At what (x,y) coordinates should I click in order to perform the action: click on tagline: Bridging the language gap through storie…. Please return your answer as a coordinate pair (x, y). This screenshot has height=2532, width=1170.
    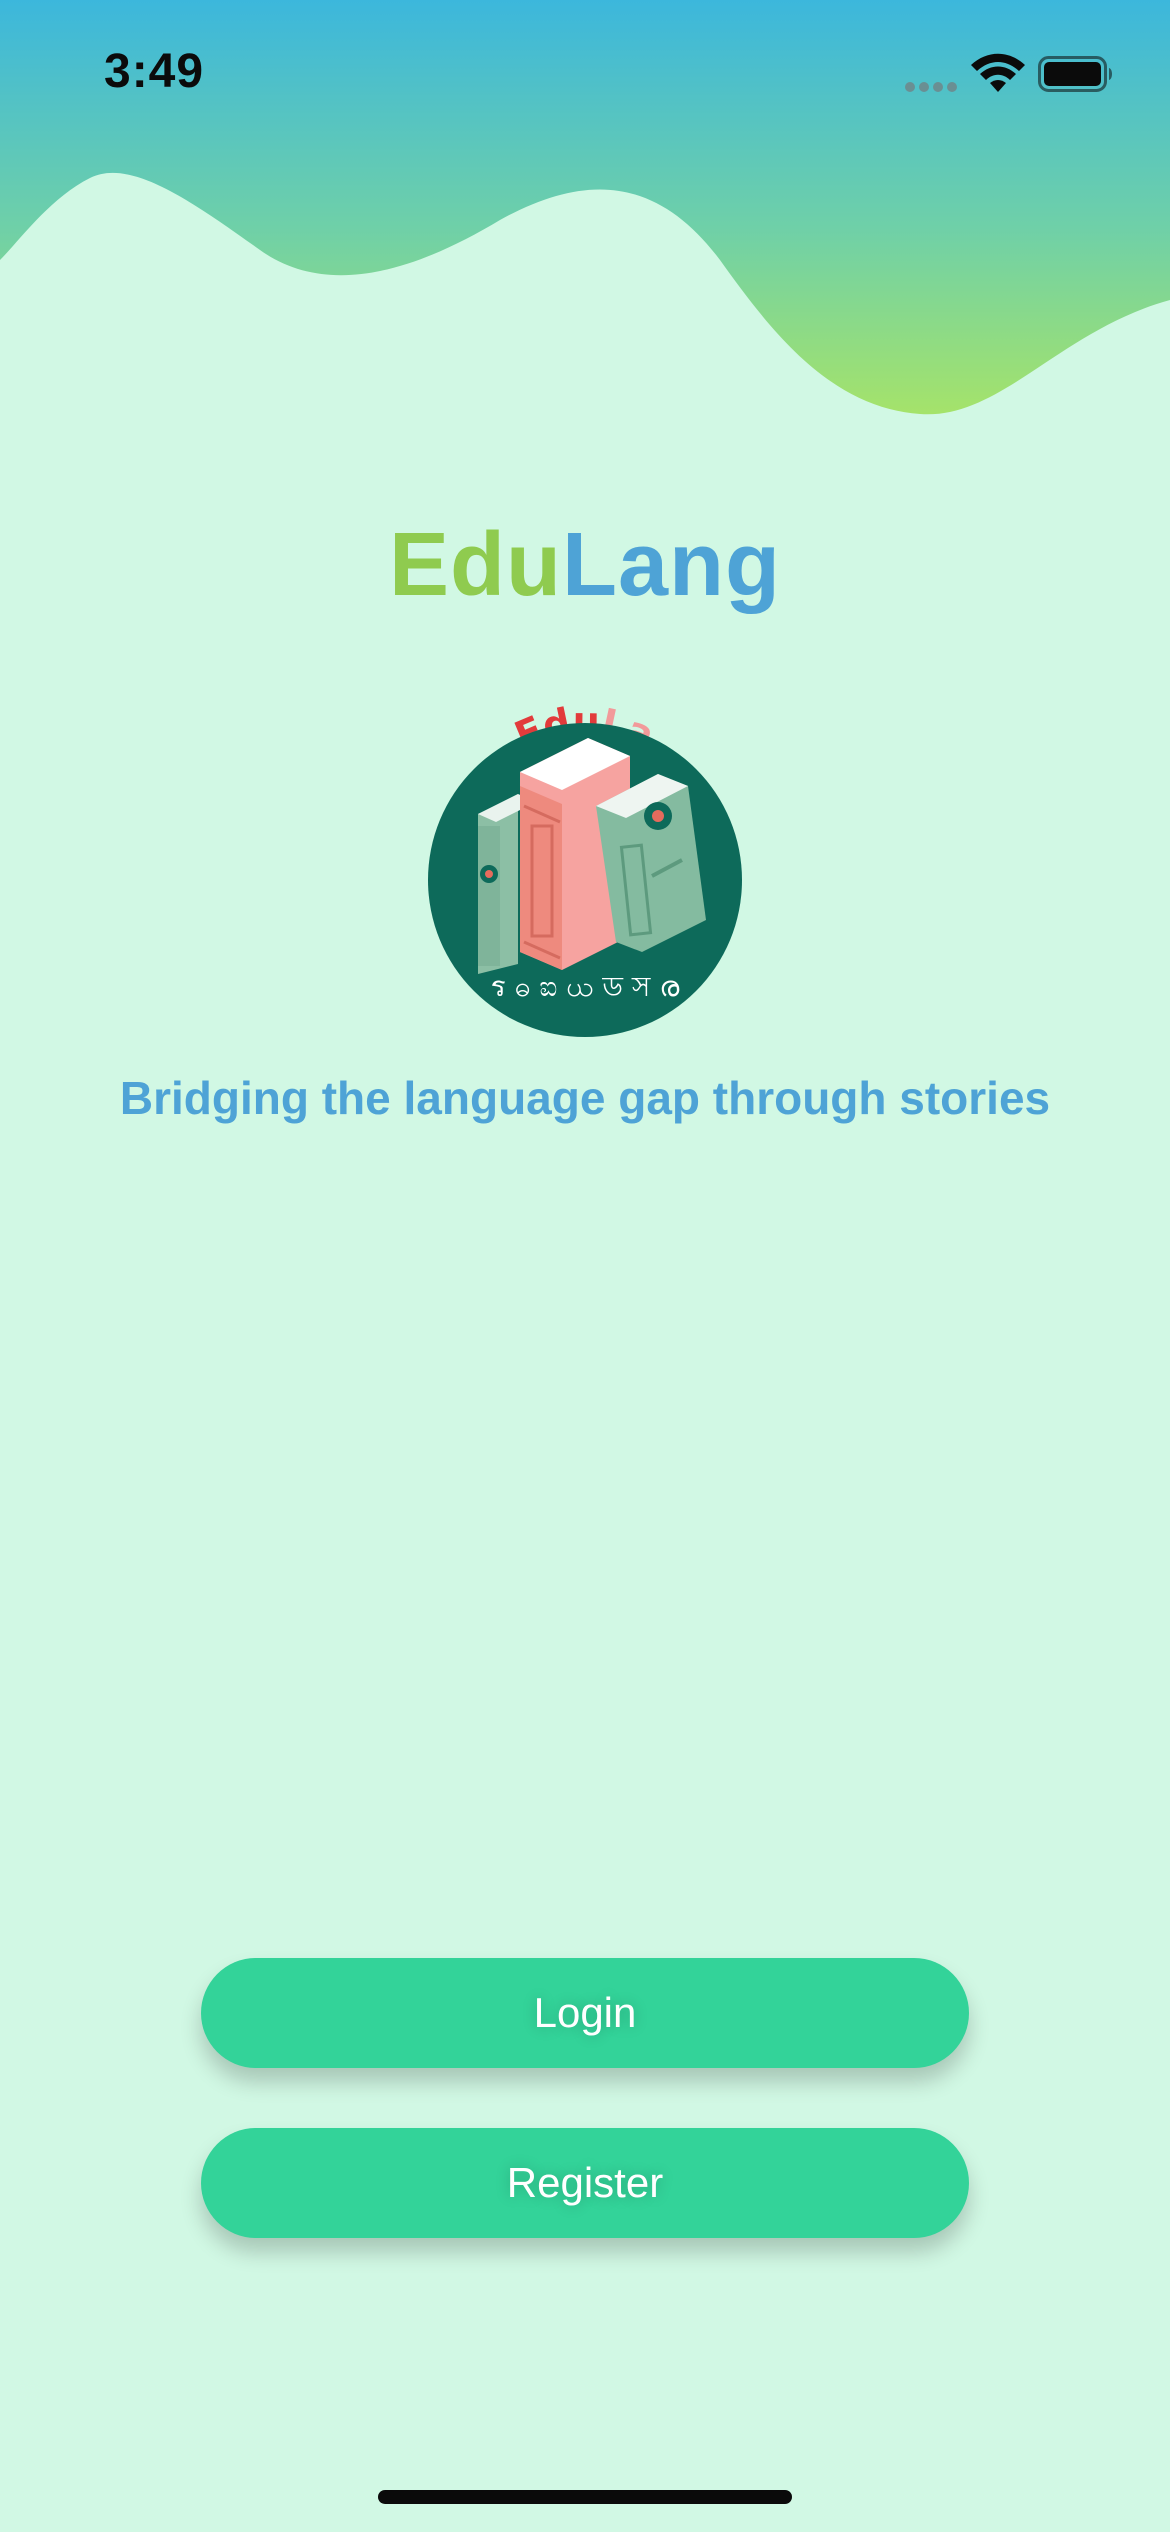
    Looking at the image, I should click on (585, 1098).